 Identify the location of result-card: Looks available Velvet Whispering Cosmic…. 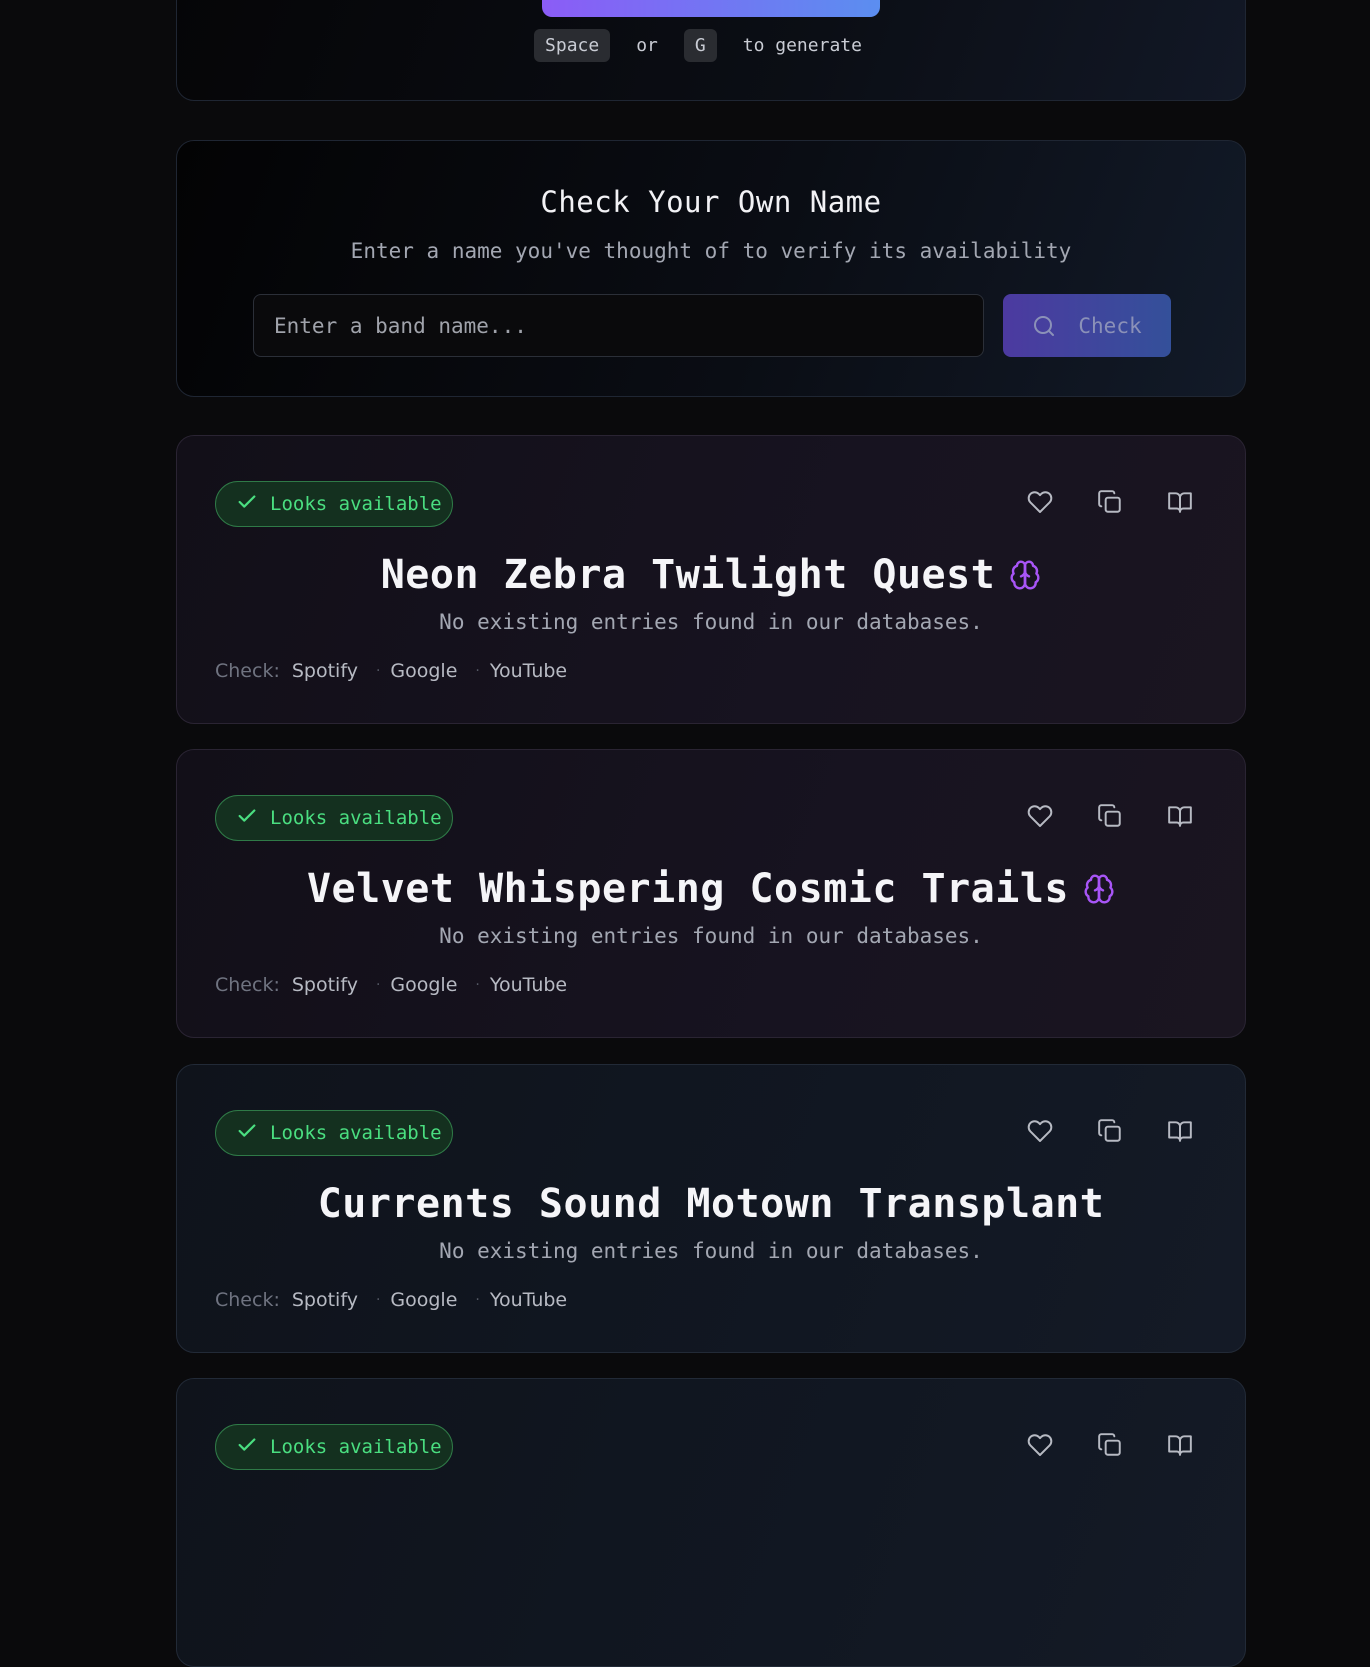
(711, 893).